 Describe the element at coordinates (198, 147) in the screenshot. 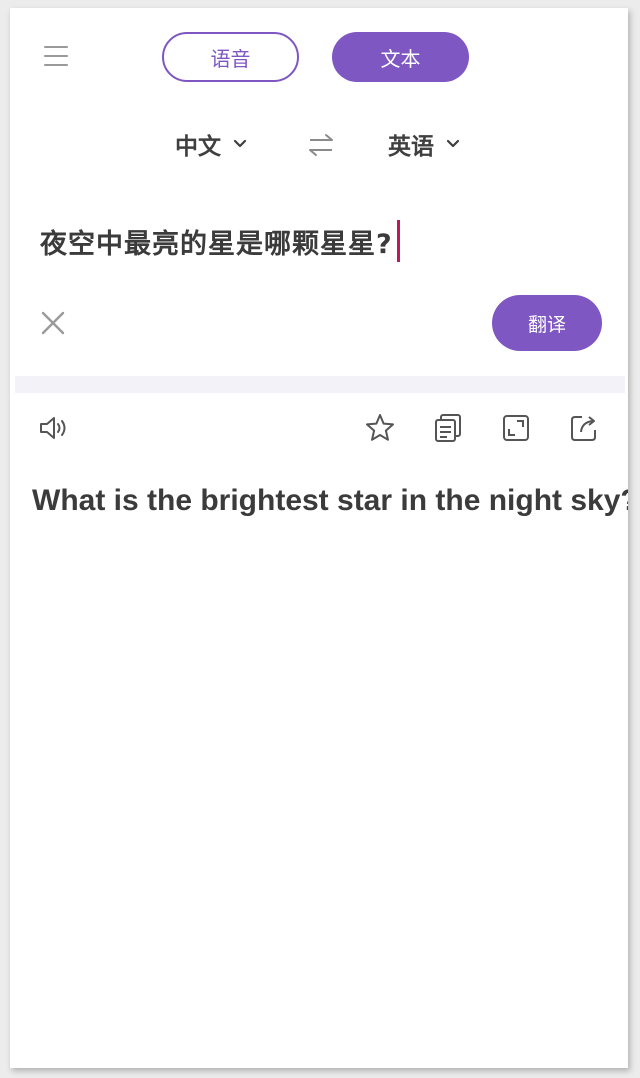

I see `source-language-label: 中文` at that location.